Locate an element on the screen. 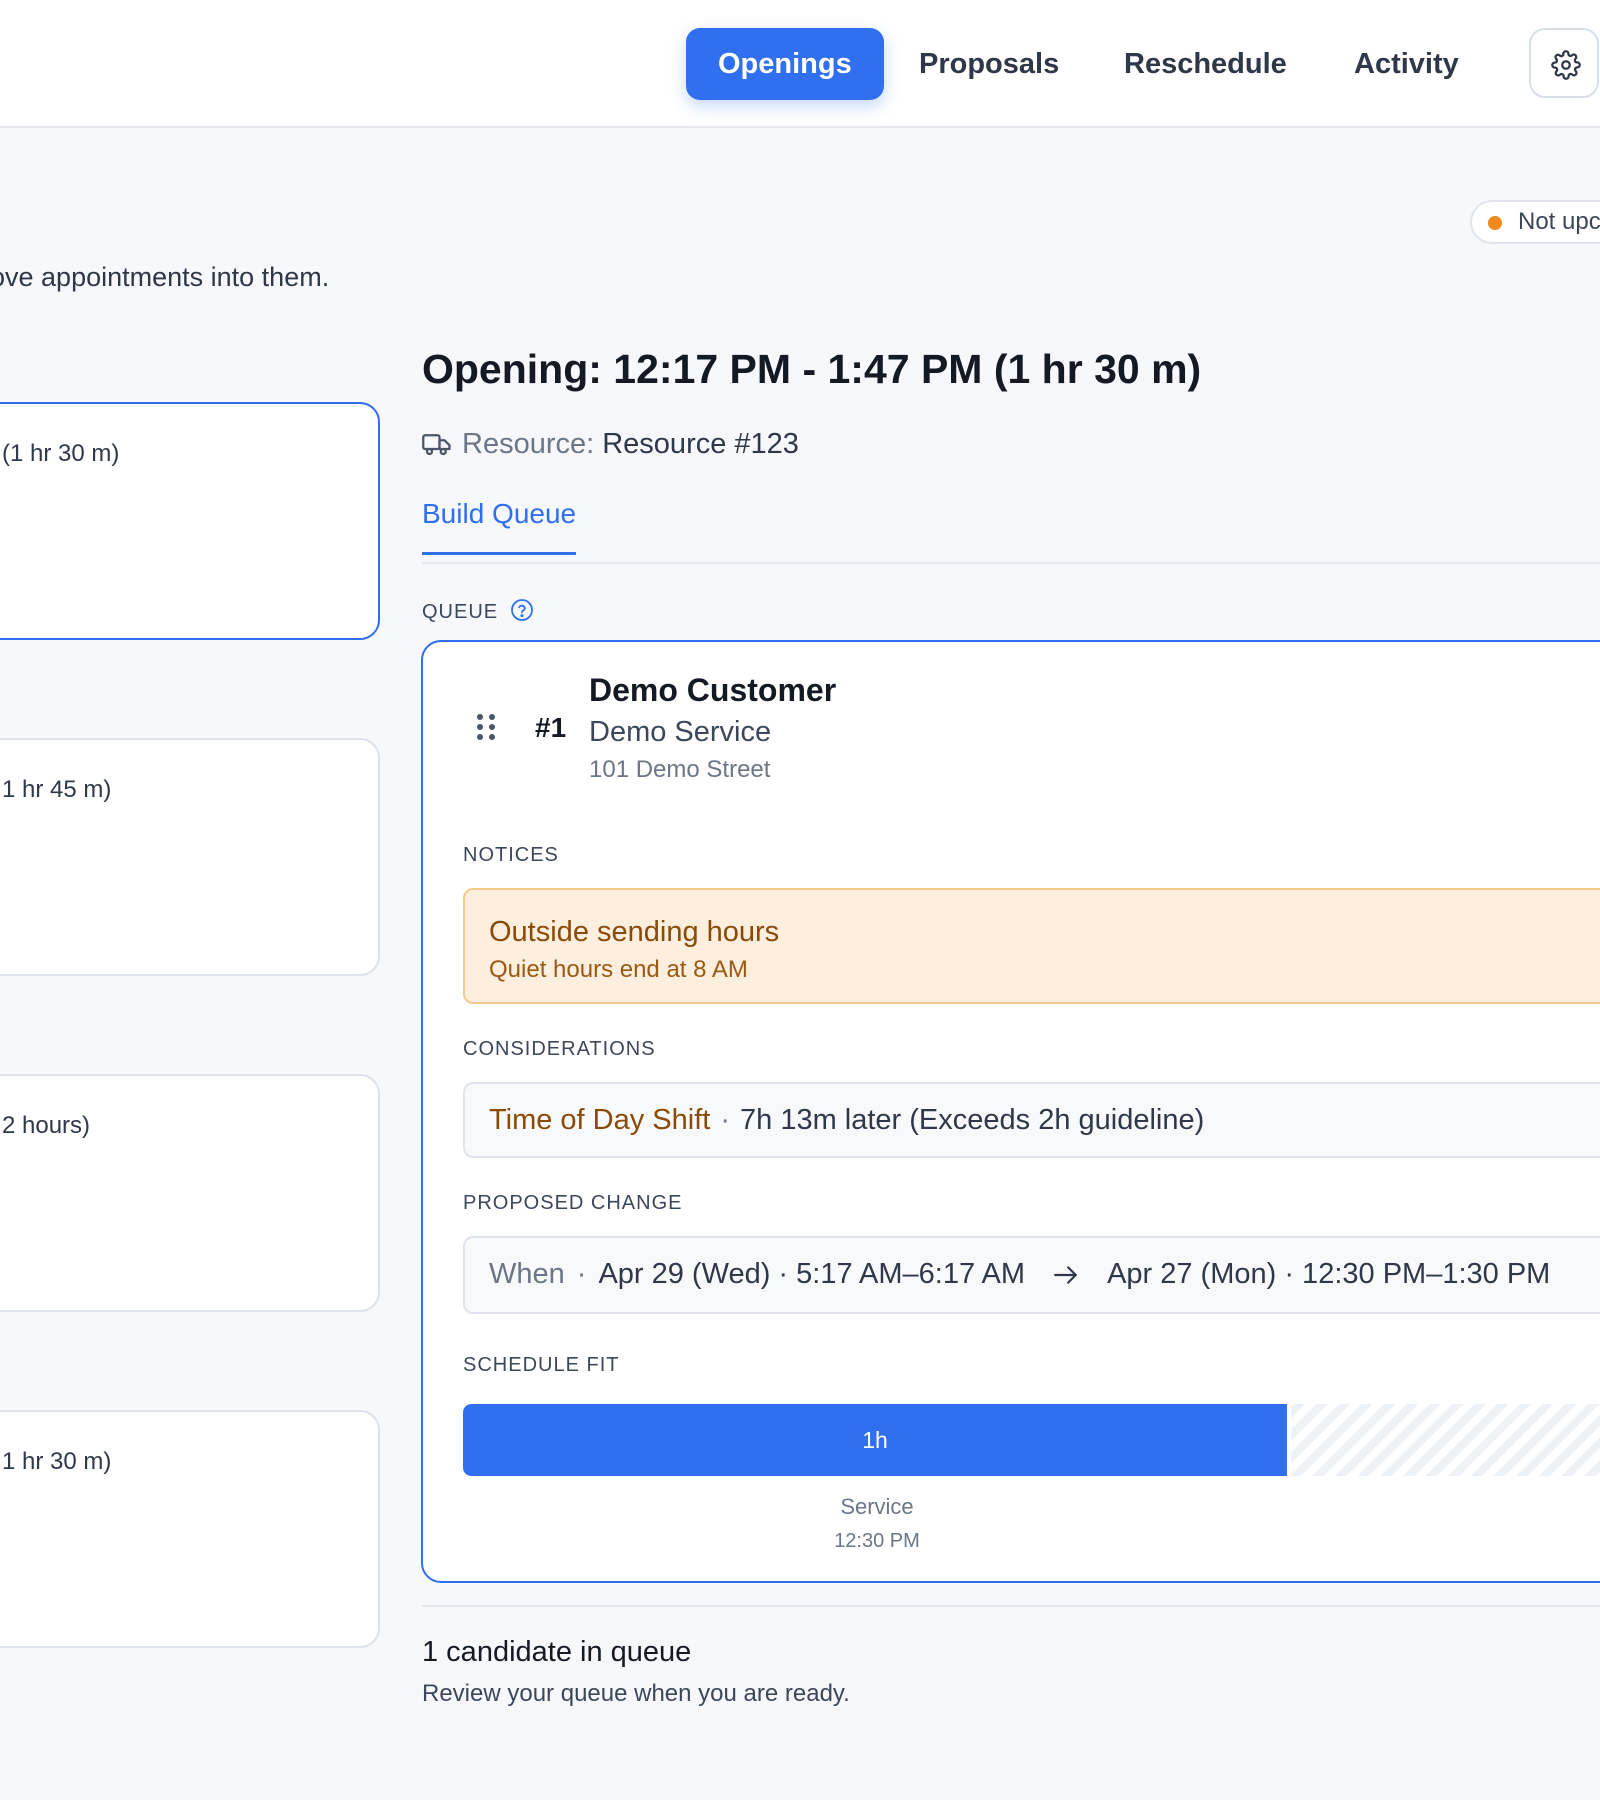 The image size is (1600, 1800). opening-duration: (1 hr 30 m) is located at coordinates (61, 453).